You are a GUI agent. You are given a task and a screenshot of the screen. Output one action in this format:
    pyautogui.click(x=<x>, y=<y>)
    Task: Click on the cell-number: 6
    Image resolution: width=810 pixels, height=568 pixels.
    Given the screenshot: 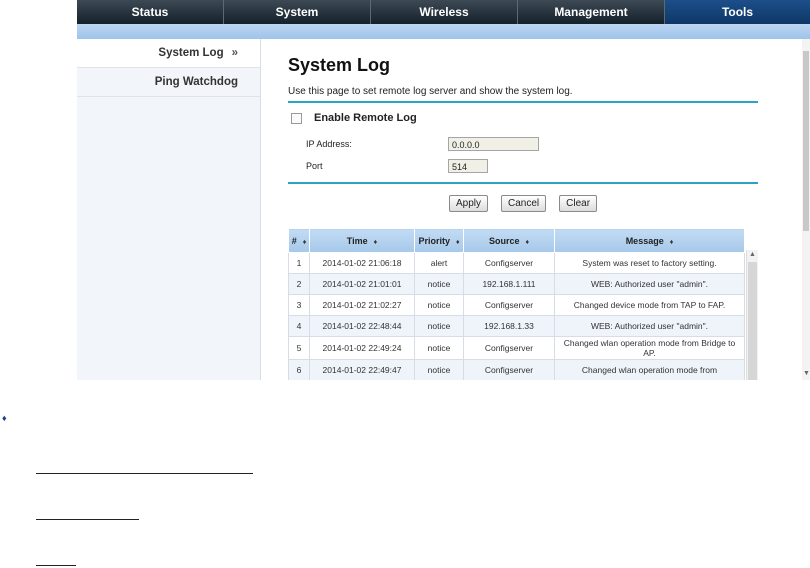 What is the action you would take?
    pyautogui.click(x=299, y=369)
    